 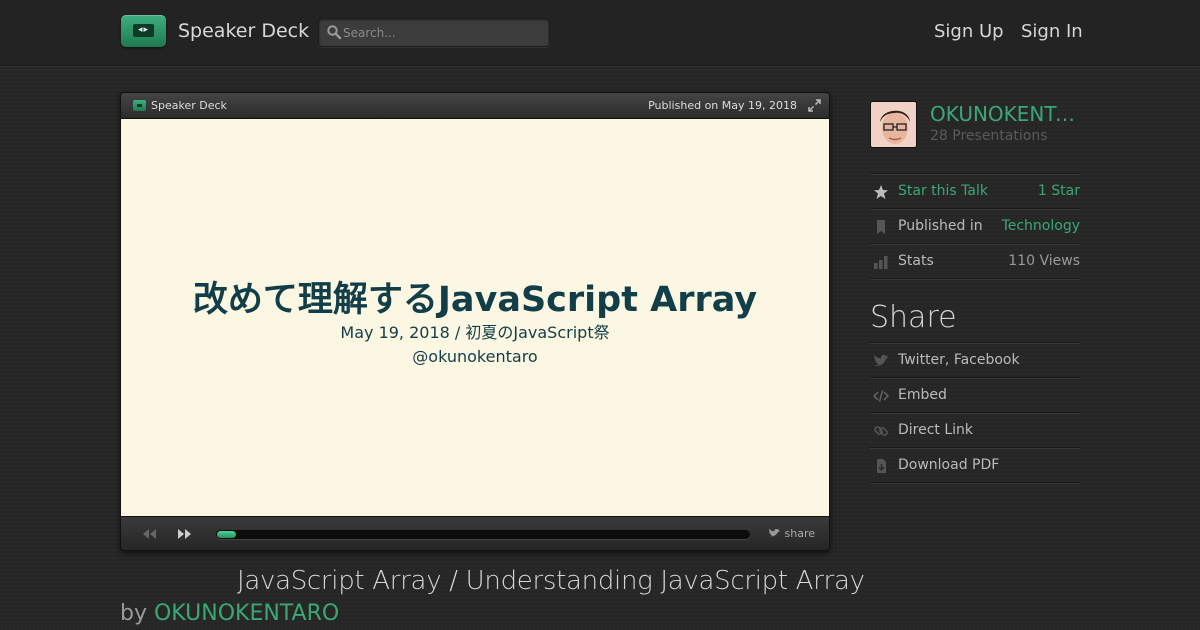 I want to click on share-heading: Share, so click(x=913, y=317).